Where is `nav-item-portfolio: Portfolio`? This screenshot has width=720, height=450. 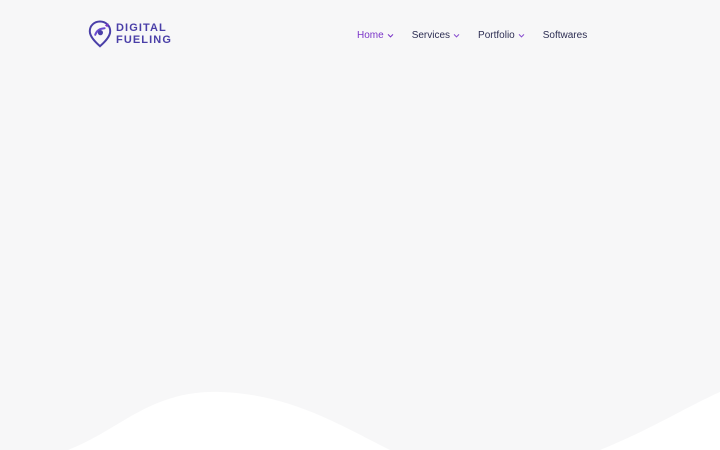 nav-item-portfolio: Portfolio is located at coordinates (501, 35).